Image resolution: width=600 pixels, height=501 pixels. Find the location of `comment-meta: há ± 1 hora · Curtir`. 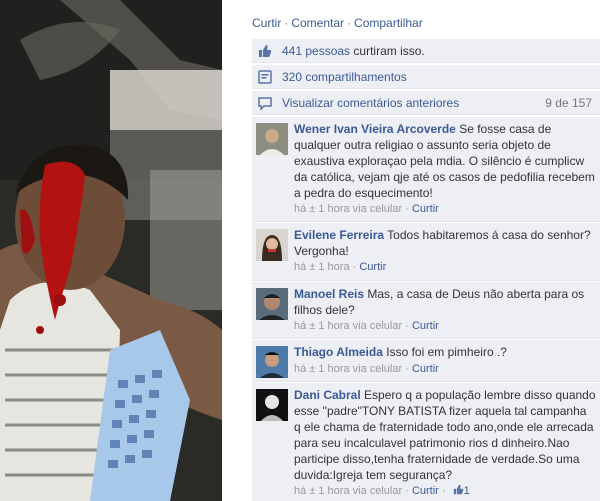

comment-meta: há ± 1 hora · Curtir is located at coordinates (340, 267).